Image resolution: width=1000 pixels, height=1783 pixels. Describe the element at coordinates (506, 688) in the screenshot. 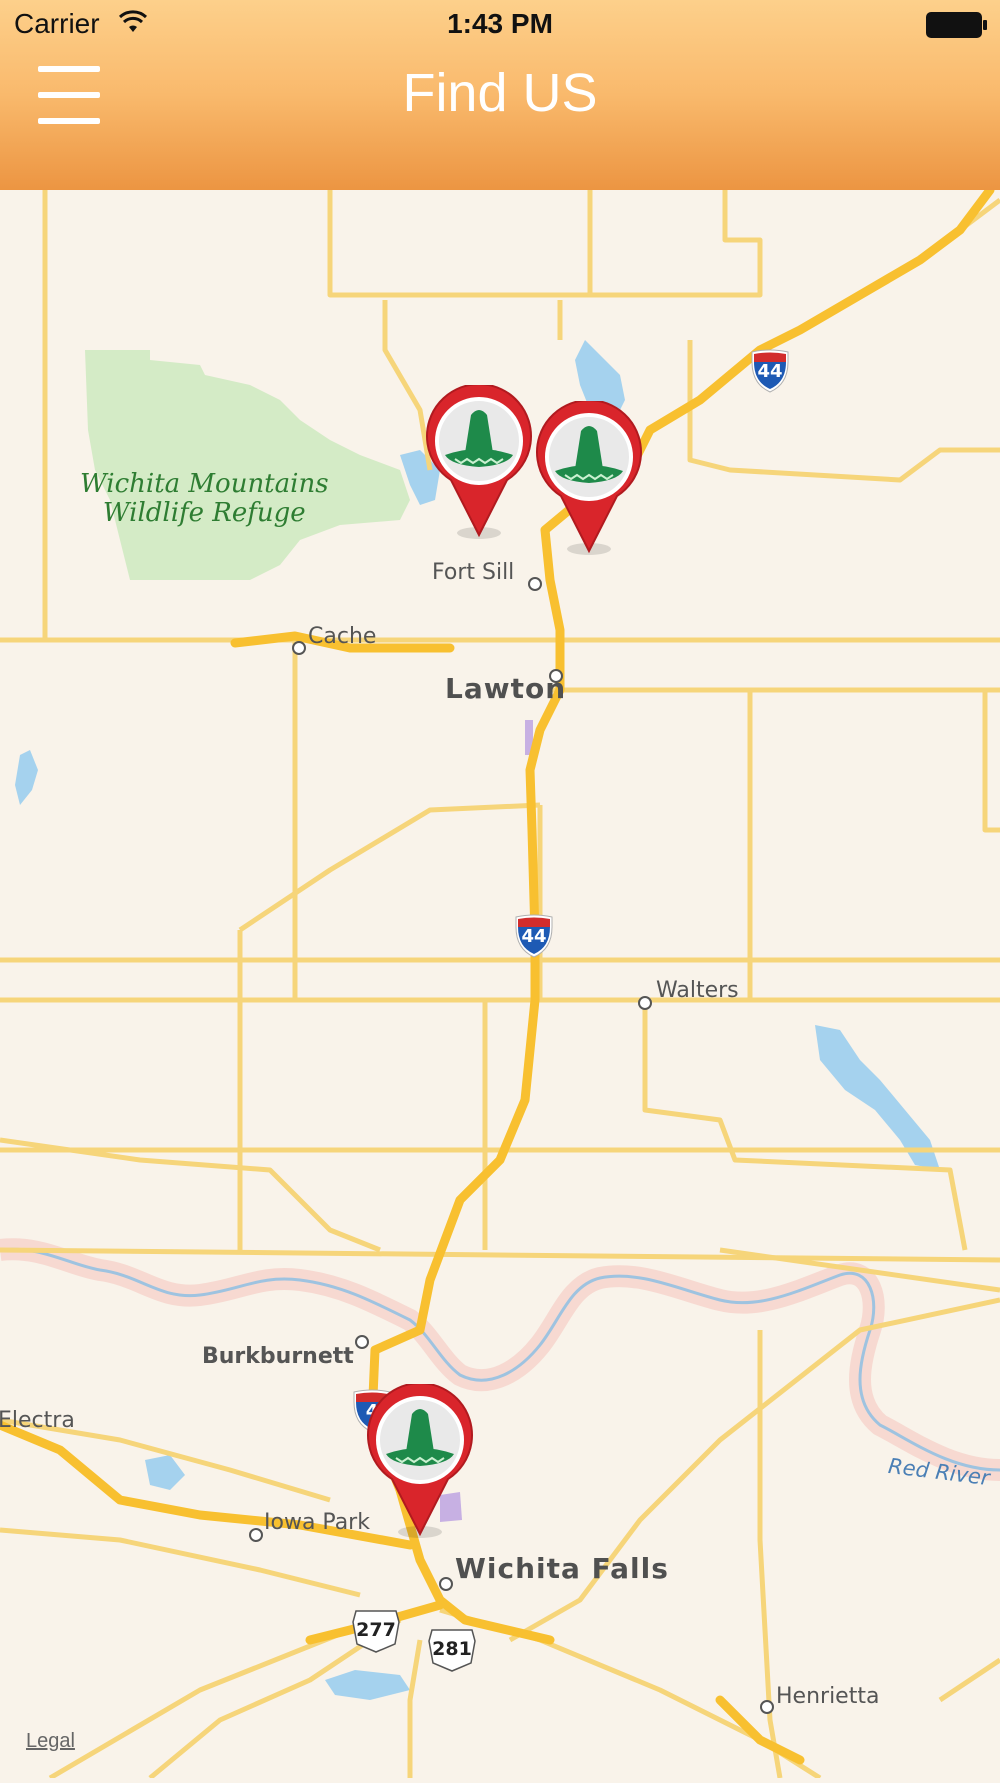

I see `city-label-lawton: Lawton` at that location.